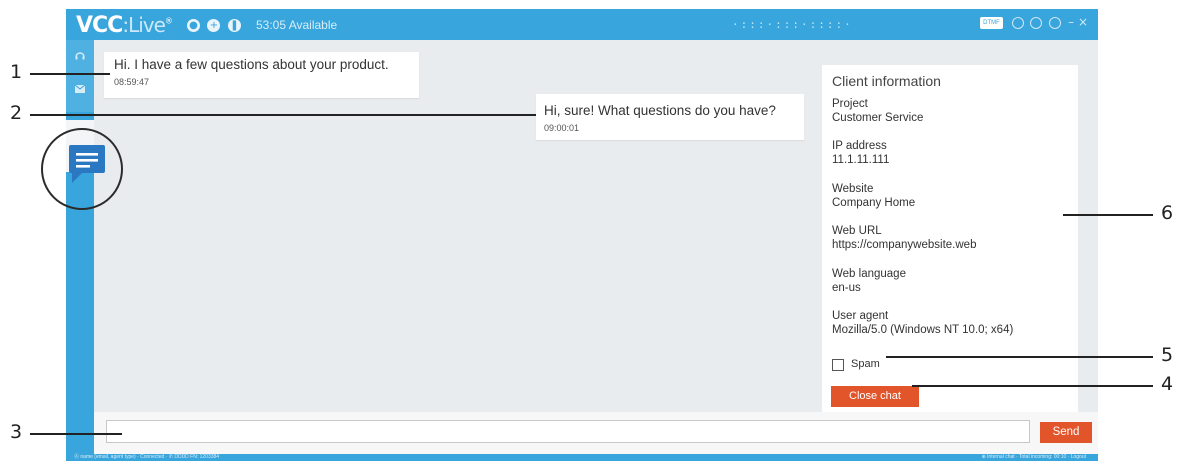 The width and height of the screenshot is (1180, 461). What do you see at coordinates (860, 316) in the screenshot?
I see `field-label: User agent` at bounding box center [860, 316].